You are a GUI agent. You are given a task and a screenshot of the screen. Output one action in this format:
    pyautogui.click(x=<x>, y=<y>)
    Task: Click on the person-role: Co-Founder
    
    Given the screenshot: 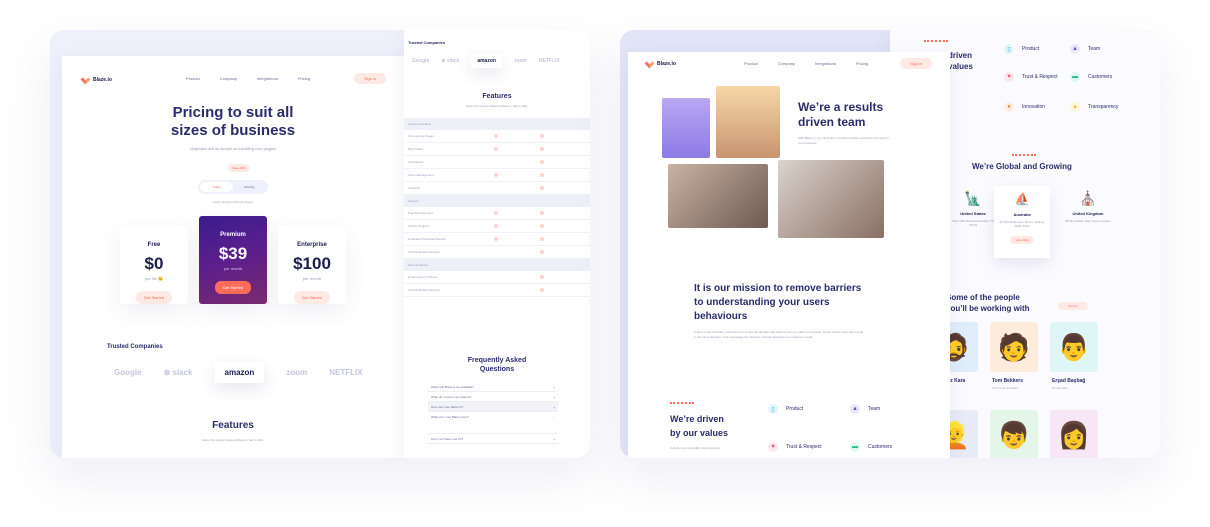 What is the action you would take?
    pyautogui.click(x=1060, y=388)
    